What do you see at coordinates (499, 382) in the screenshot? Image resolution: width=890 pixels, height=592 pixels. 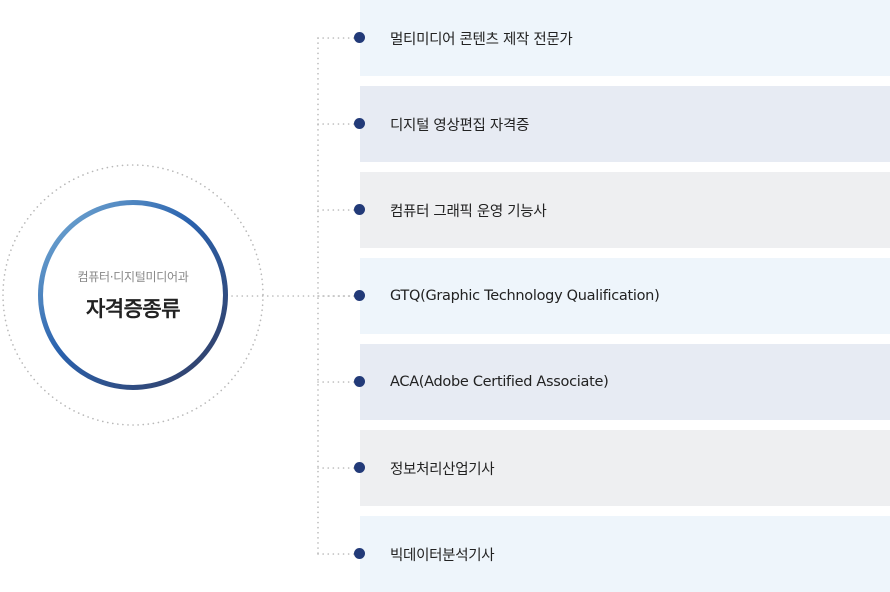 I see `certificate-label: ACA(Adobe Certified Associate)` at bounding box center [499, 382].